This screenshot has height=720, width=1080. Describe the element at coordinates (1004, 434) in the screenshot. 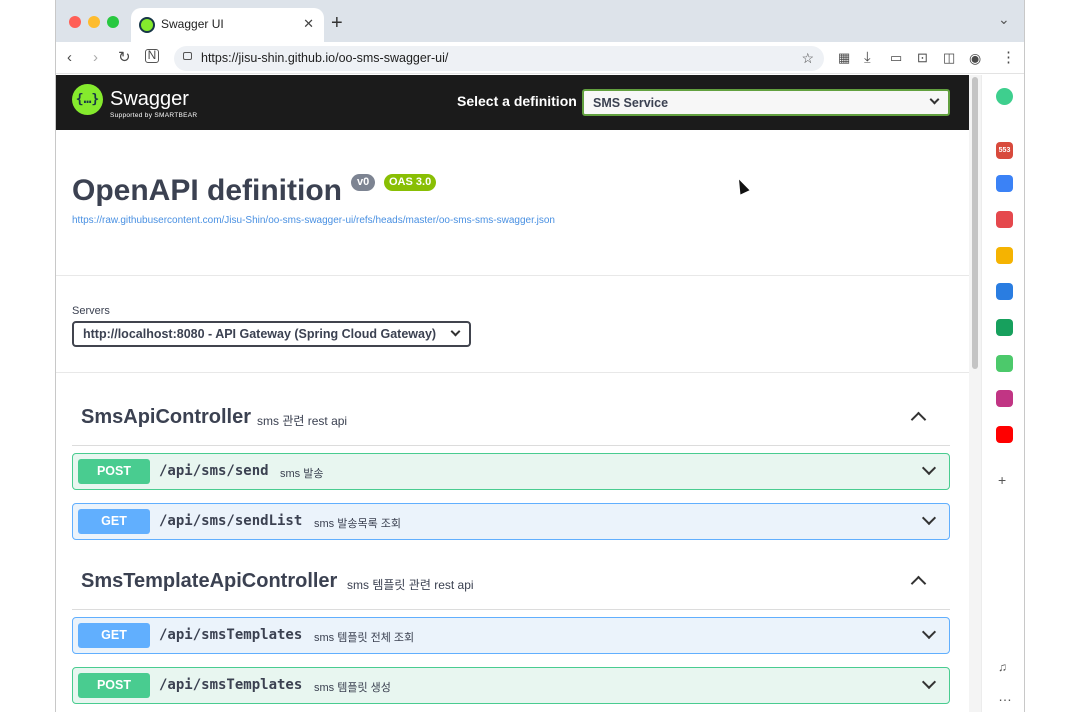

I see `youtube-icon` at that location.